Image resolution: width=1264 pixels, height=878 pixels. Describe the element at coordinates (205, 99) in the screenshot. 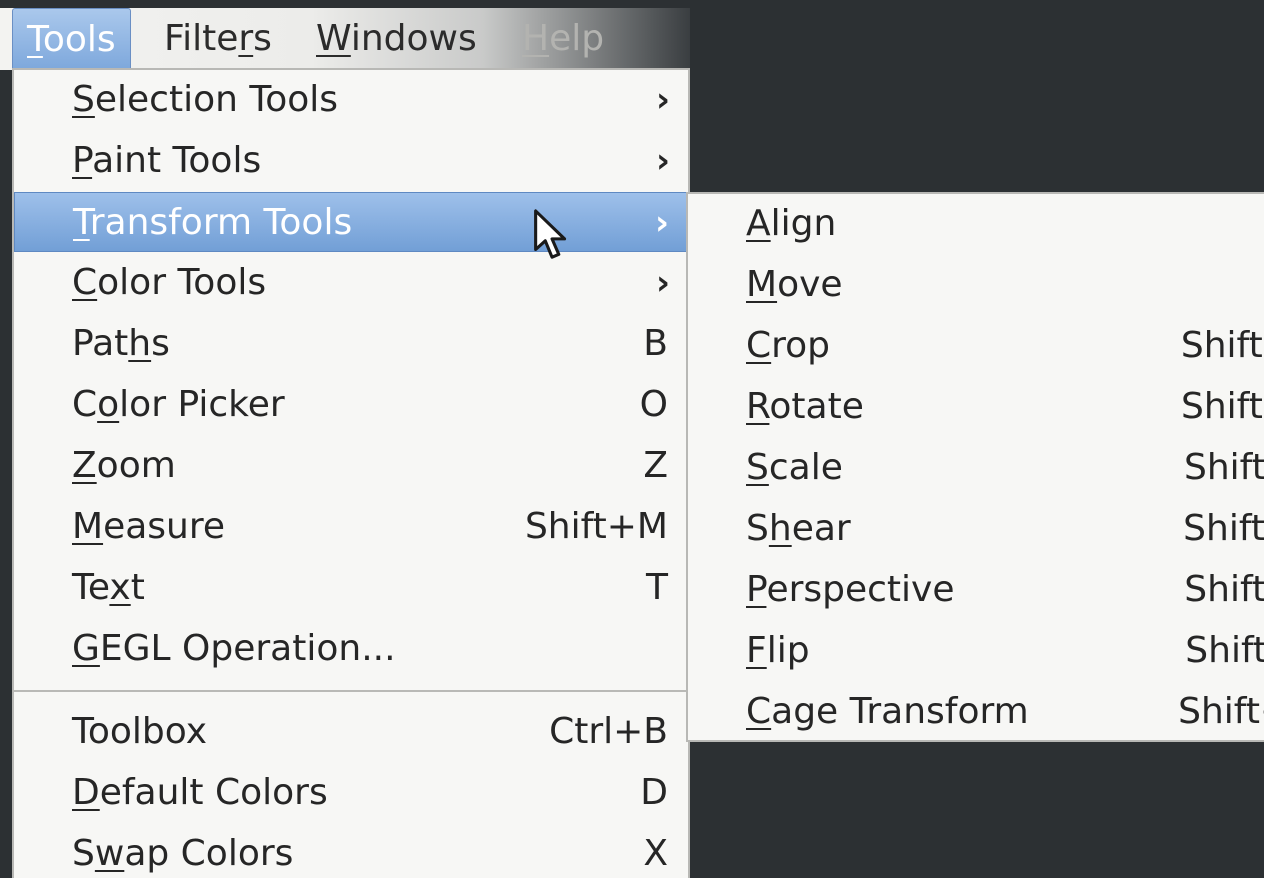

I see `menu-item-label: Selection Tools` at that location.